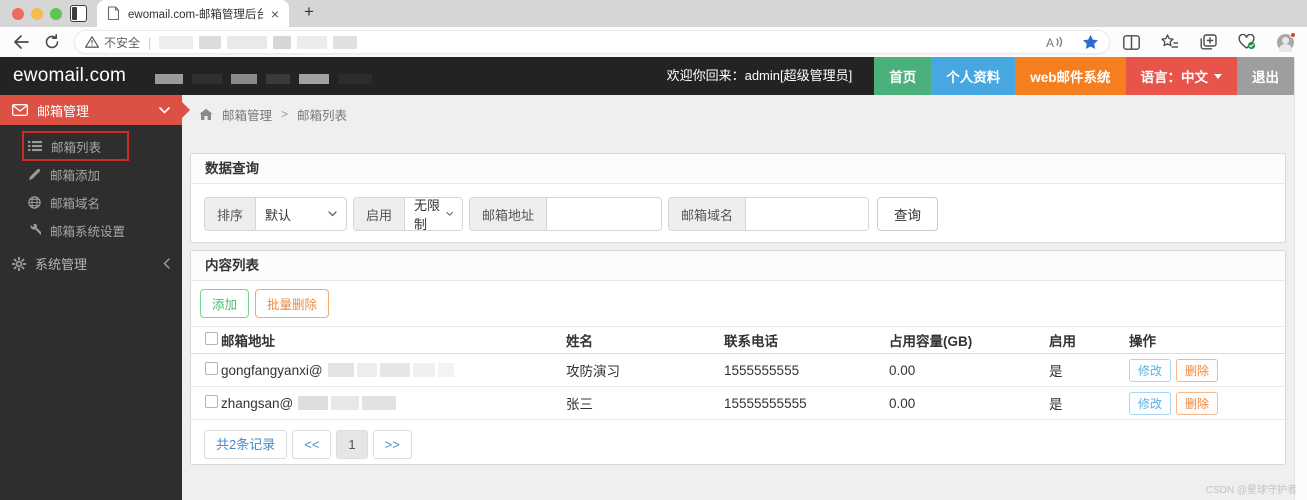  What do you see at coordinates (392, 444) in the screenshot?
I see `pagination-next-button: >>` at bounding box center [392, 444].